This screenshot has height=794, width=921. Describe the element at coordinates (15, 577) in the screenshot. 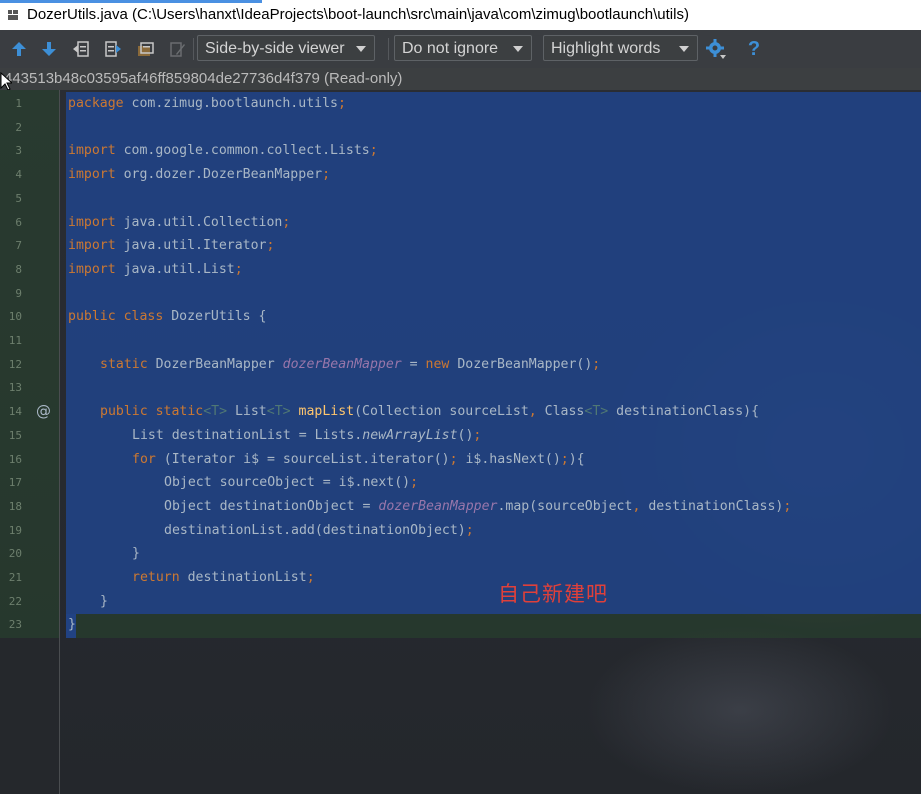

I see `line-number: 21` at that location.